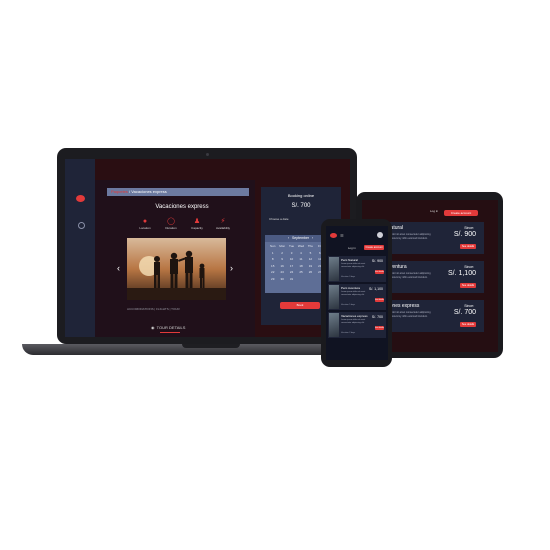 This screenshot has height=550, width=550. Describe the element at coordinates (300, 259) in the screenshot. I see `calendar-day: 11` at that location.